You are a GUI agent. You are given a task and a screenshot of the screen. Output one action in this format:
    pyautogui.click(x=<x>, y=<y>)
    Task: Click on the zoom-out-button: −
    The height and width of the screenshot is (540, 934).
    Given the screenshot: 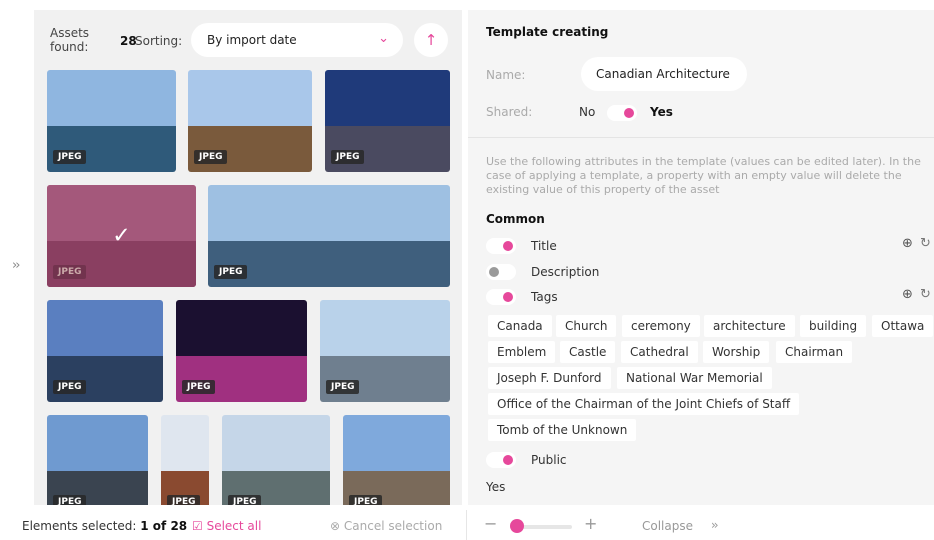 What is the action you would take?
    pyautogui.click(x=490, y=523)
    